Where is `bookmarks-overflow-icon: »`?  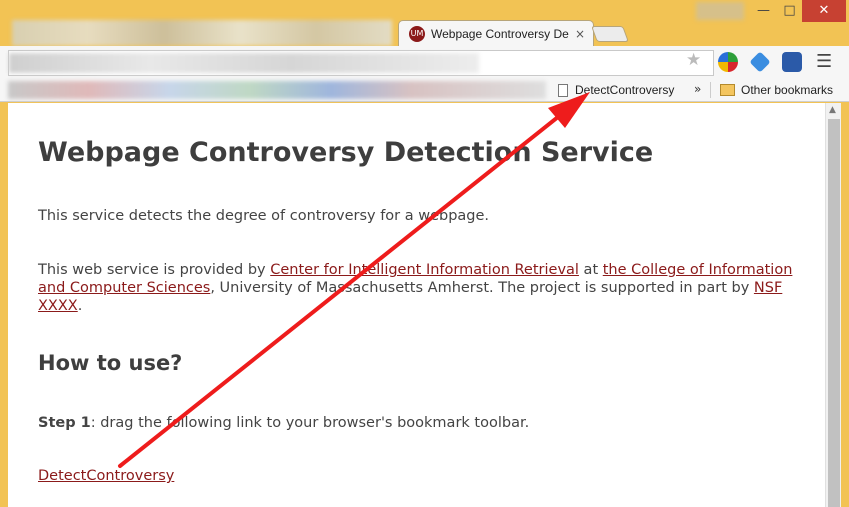
bookmarks-overflow-icon: » is located at coordinates (697, 89).